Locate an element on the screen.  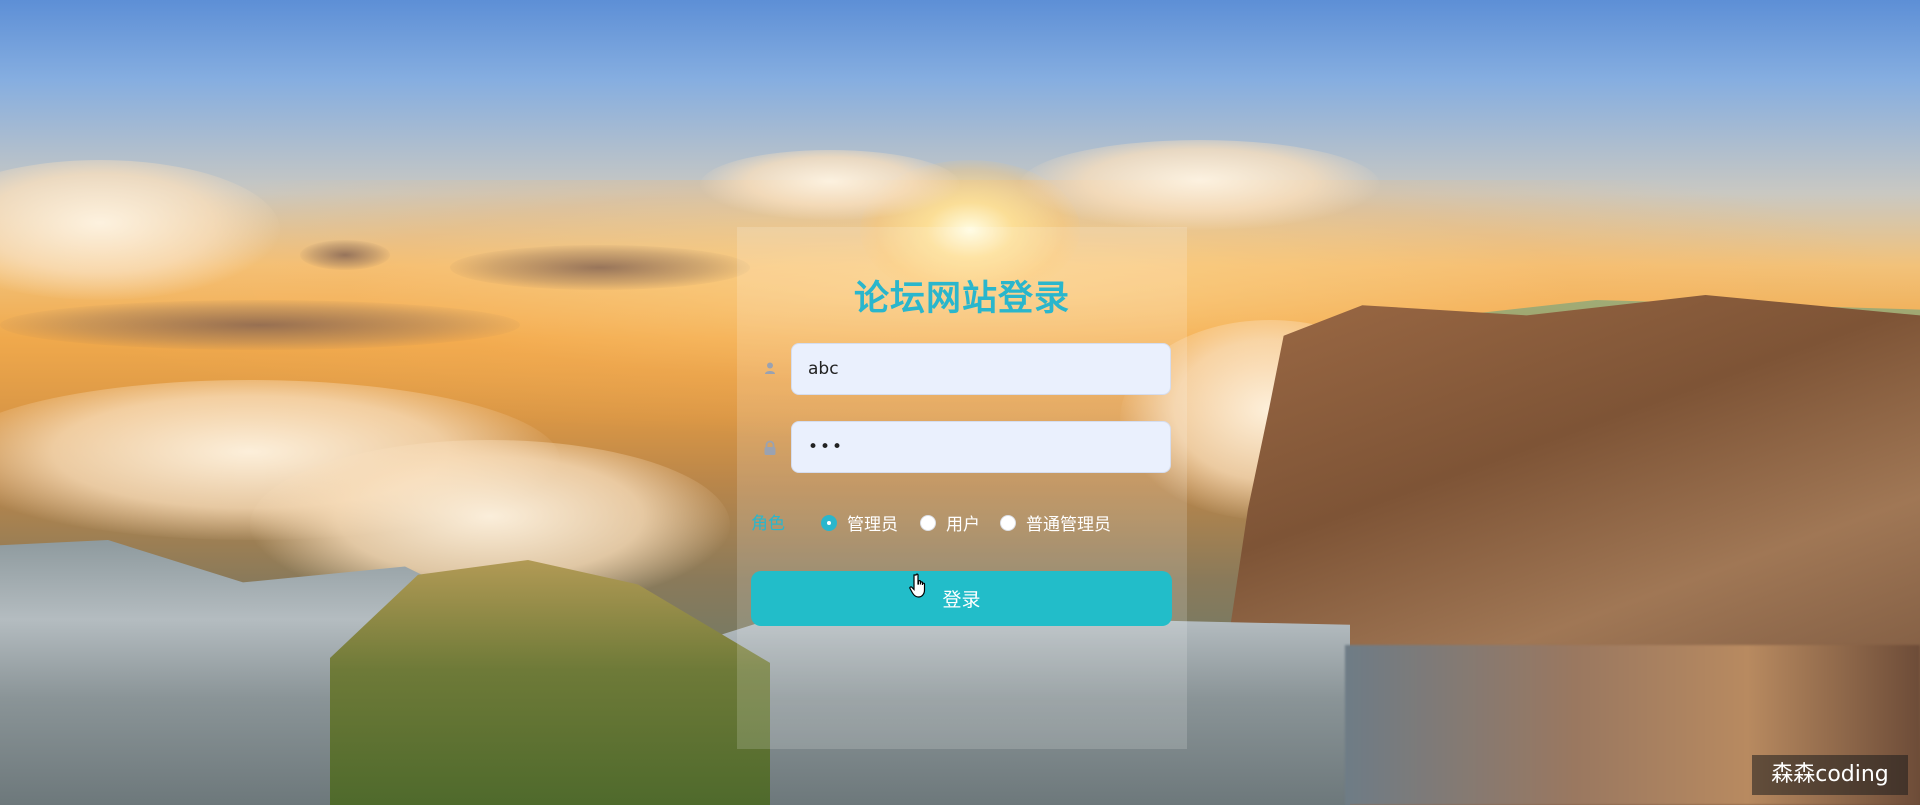
role-option-label: 用户 is located at coordinates (963, 525).